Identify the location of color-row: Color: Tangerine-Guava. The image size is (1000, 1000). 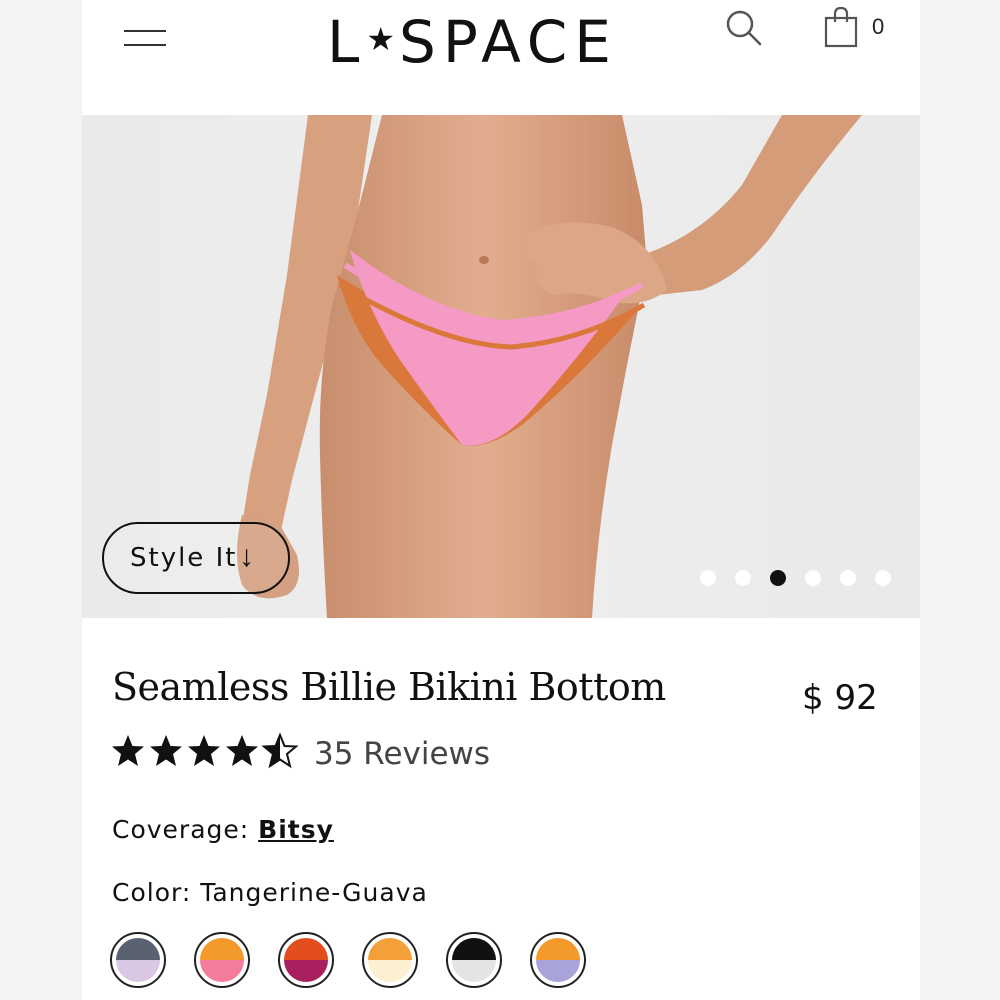
(270, 892).